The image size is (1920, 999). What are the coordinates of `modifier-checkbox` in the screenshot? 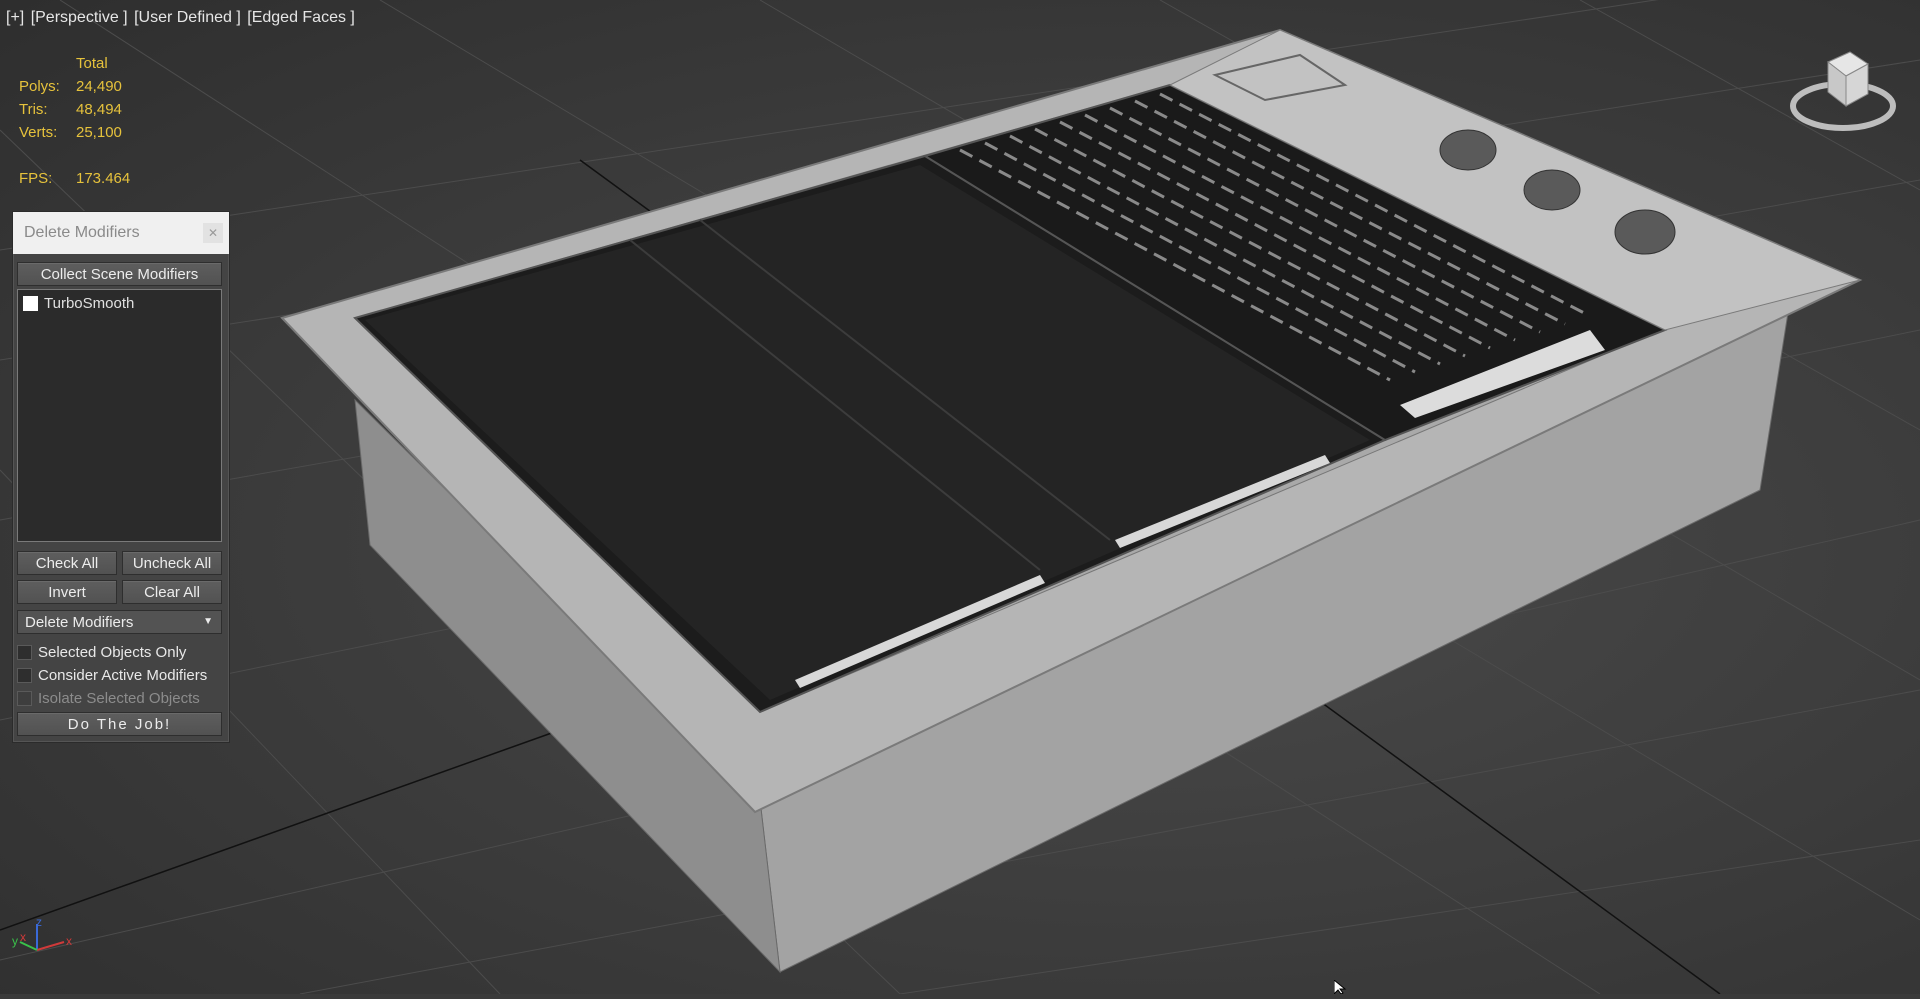 It's located at (30, 303).